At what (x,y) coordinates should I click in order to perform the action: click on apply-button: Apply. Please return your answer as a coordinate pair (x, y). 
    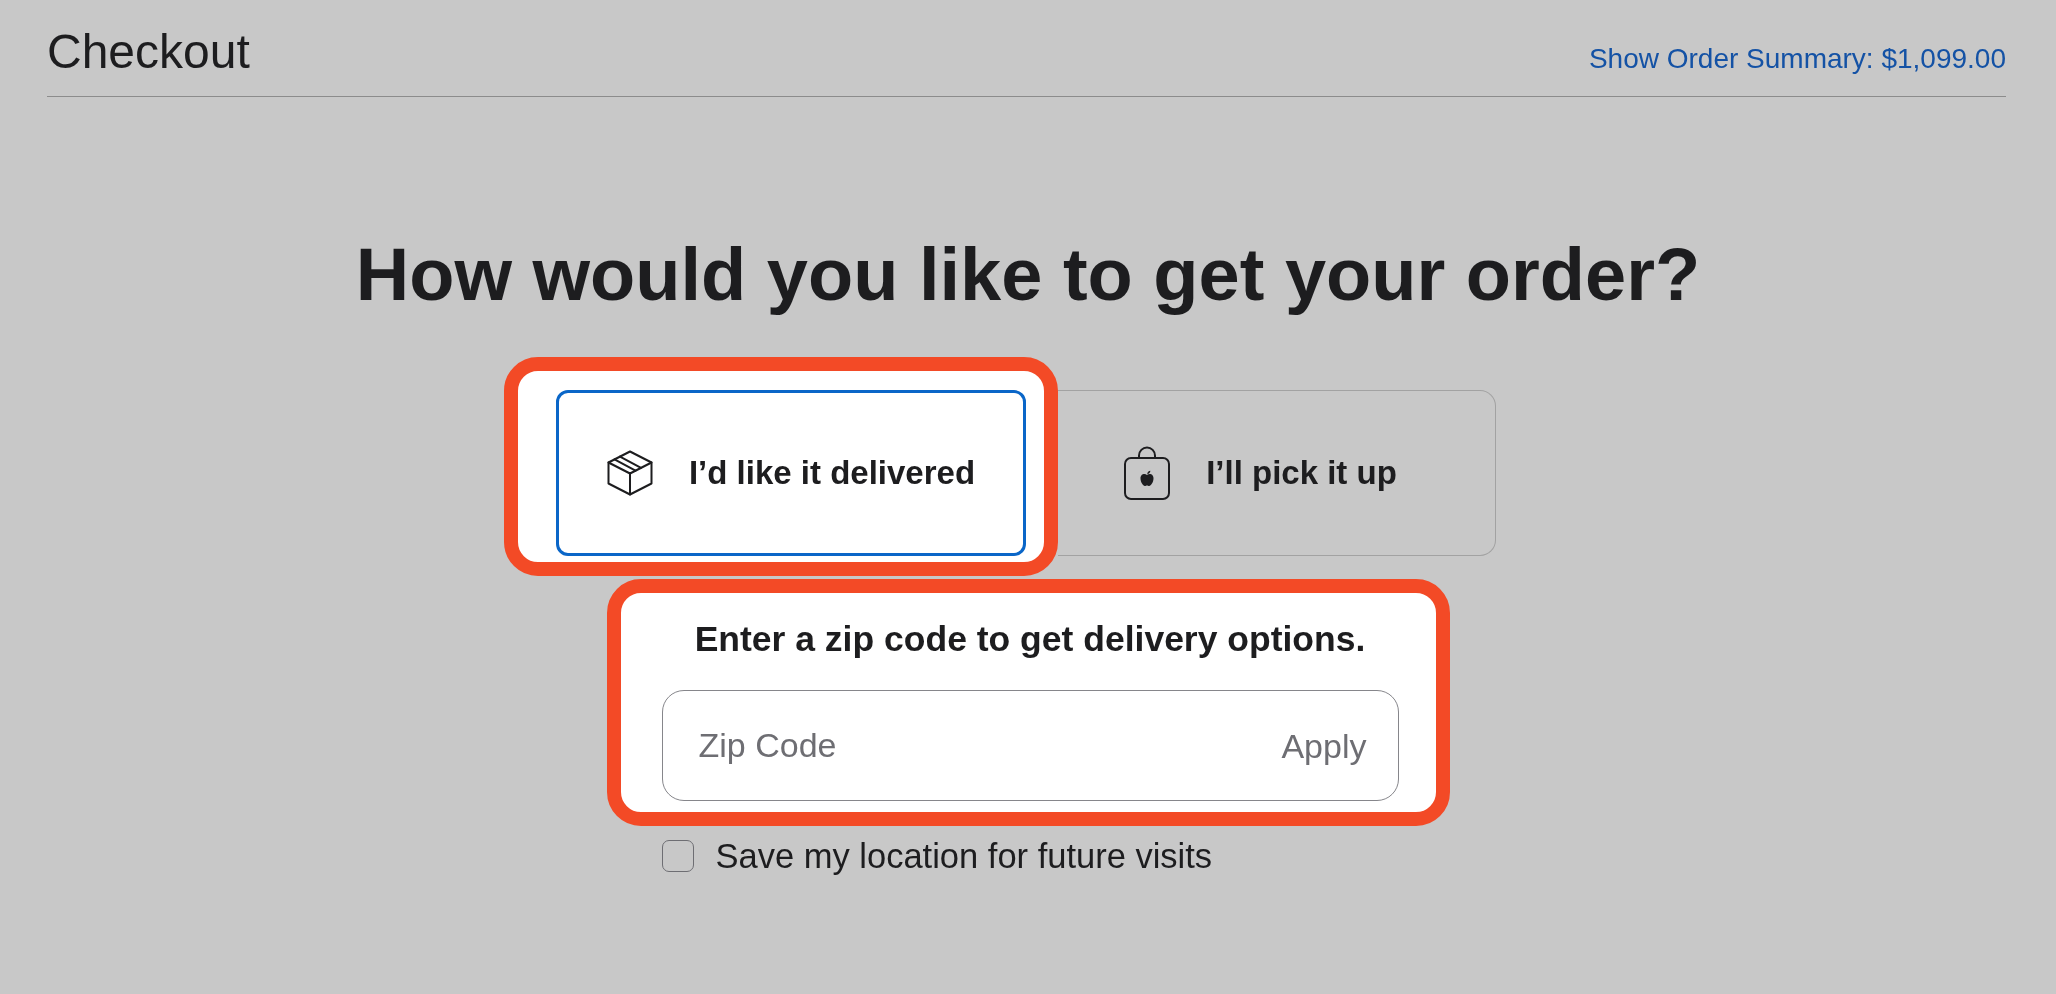
    Looking at the image, I should click on (1324, 745).